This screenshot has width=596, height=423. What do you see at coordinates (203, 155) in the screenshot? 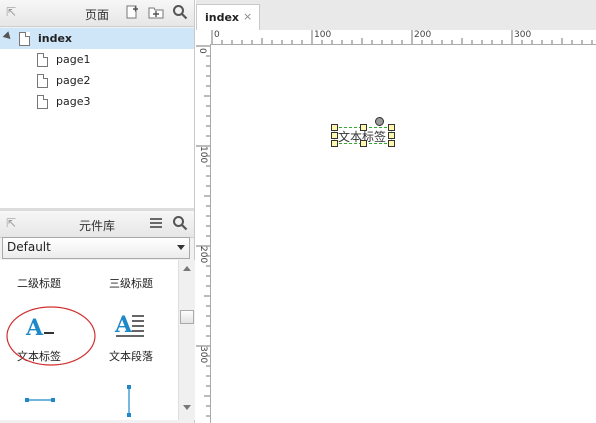
I see `ruler-v-label-100: 100` at bounding box center [203, 155].